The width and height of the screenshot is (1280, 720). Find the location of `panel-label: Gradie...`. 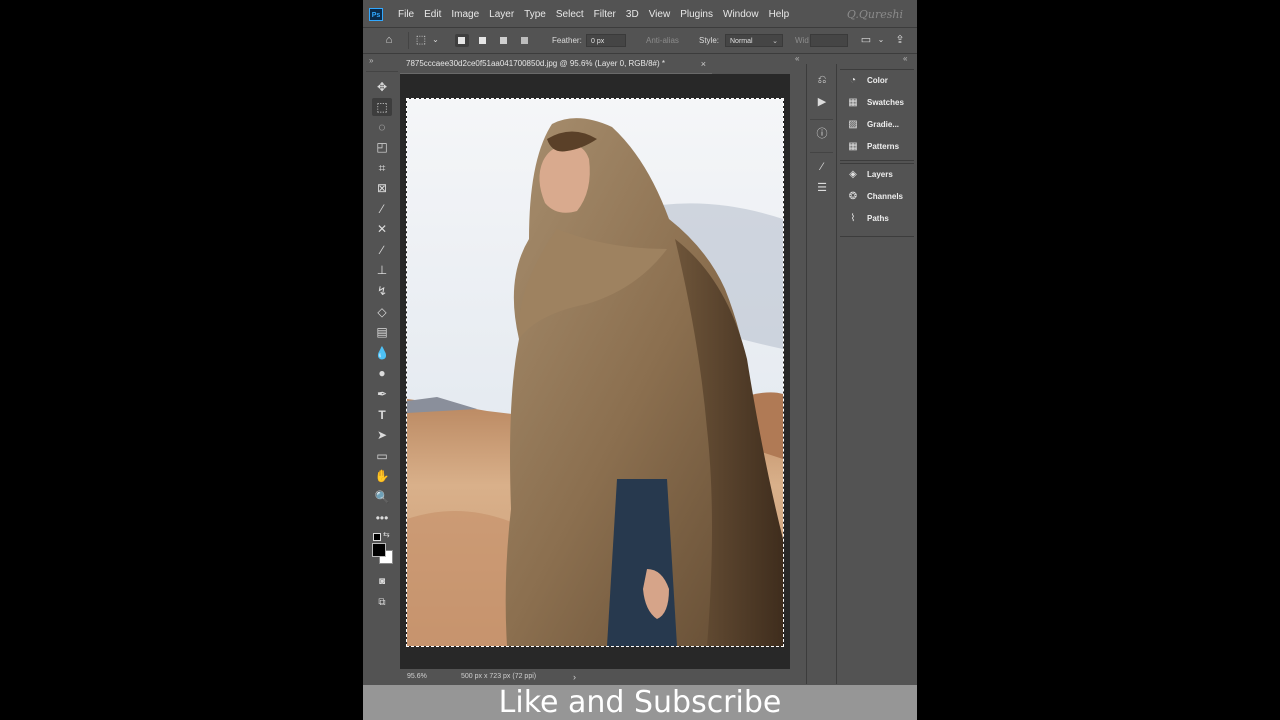

panel-label: Gradie... is located at coordinates (883, 124).